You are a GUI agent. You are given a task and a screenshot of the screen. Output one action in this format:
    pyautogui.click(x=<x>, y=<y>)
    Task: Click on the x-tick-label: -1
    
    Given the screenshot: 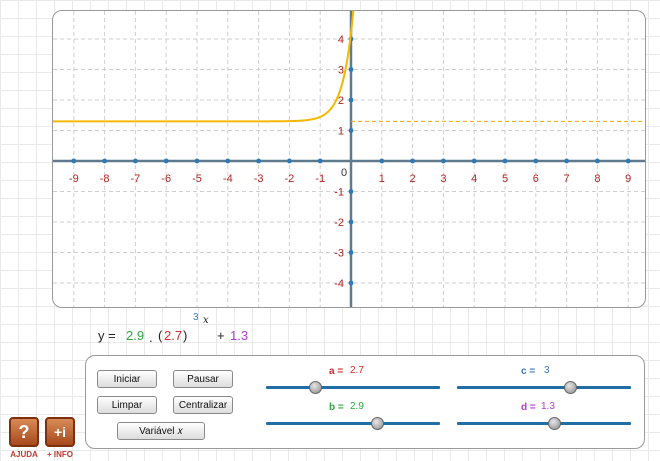 What is the action you would take?
    pyautogui.click(x=320, y=179)
    